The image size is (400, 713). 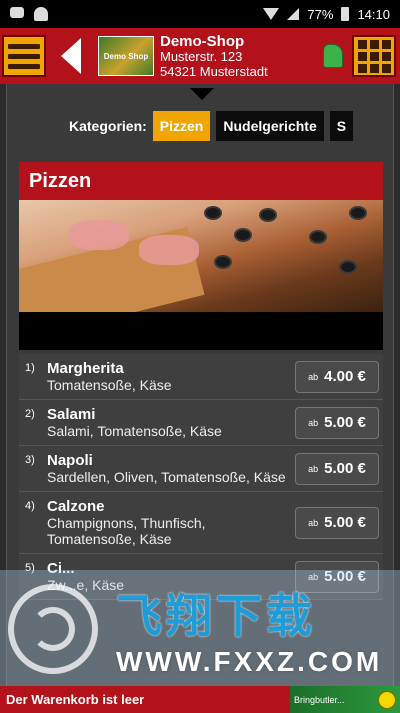 I want to click on price-value: 4.00 €, so click(x=345, y=376).